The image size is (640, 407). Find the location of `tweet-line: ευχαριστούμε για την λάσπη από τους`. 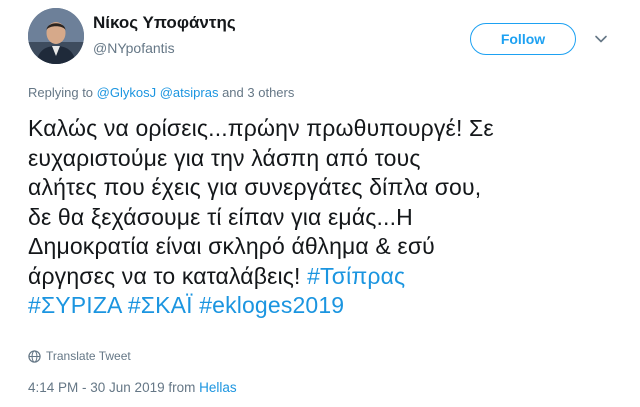

tweet-line: ευχαριστούμε για την λάσπη από τους is located at coordinates (224, 157).